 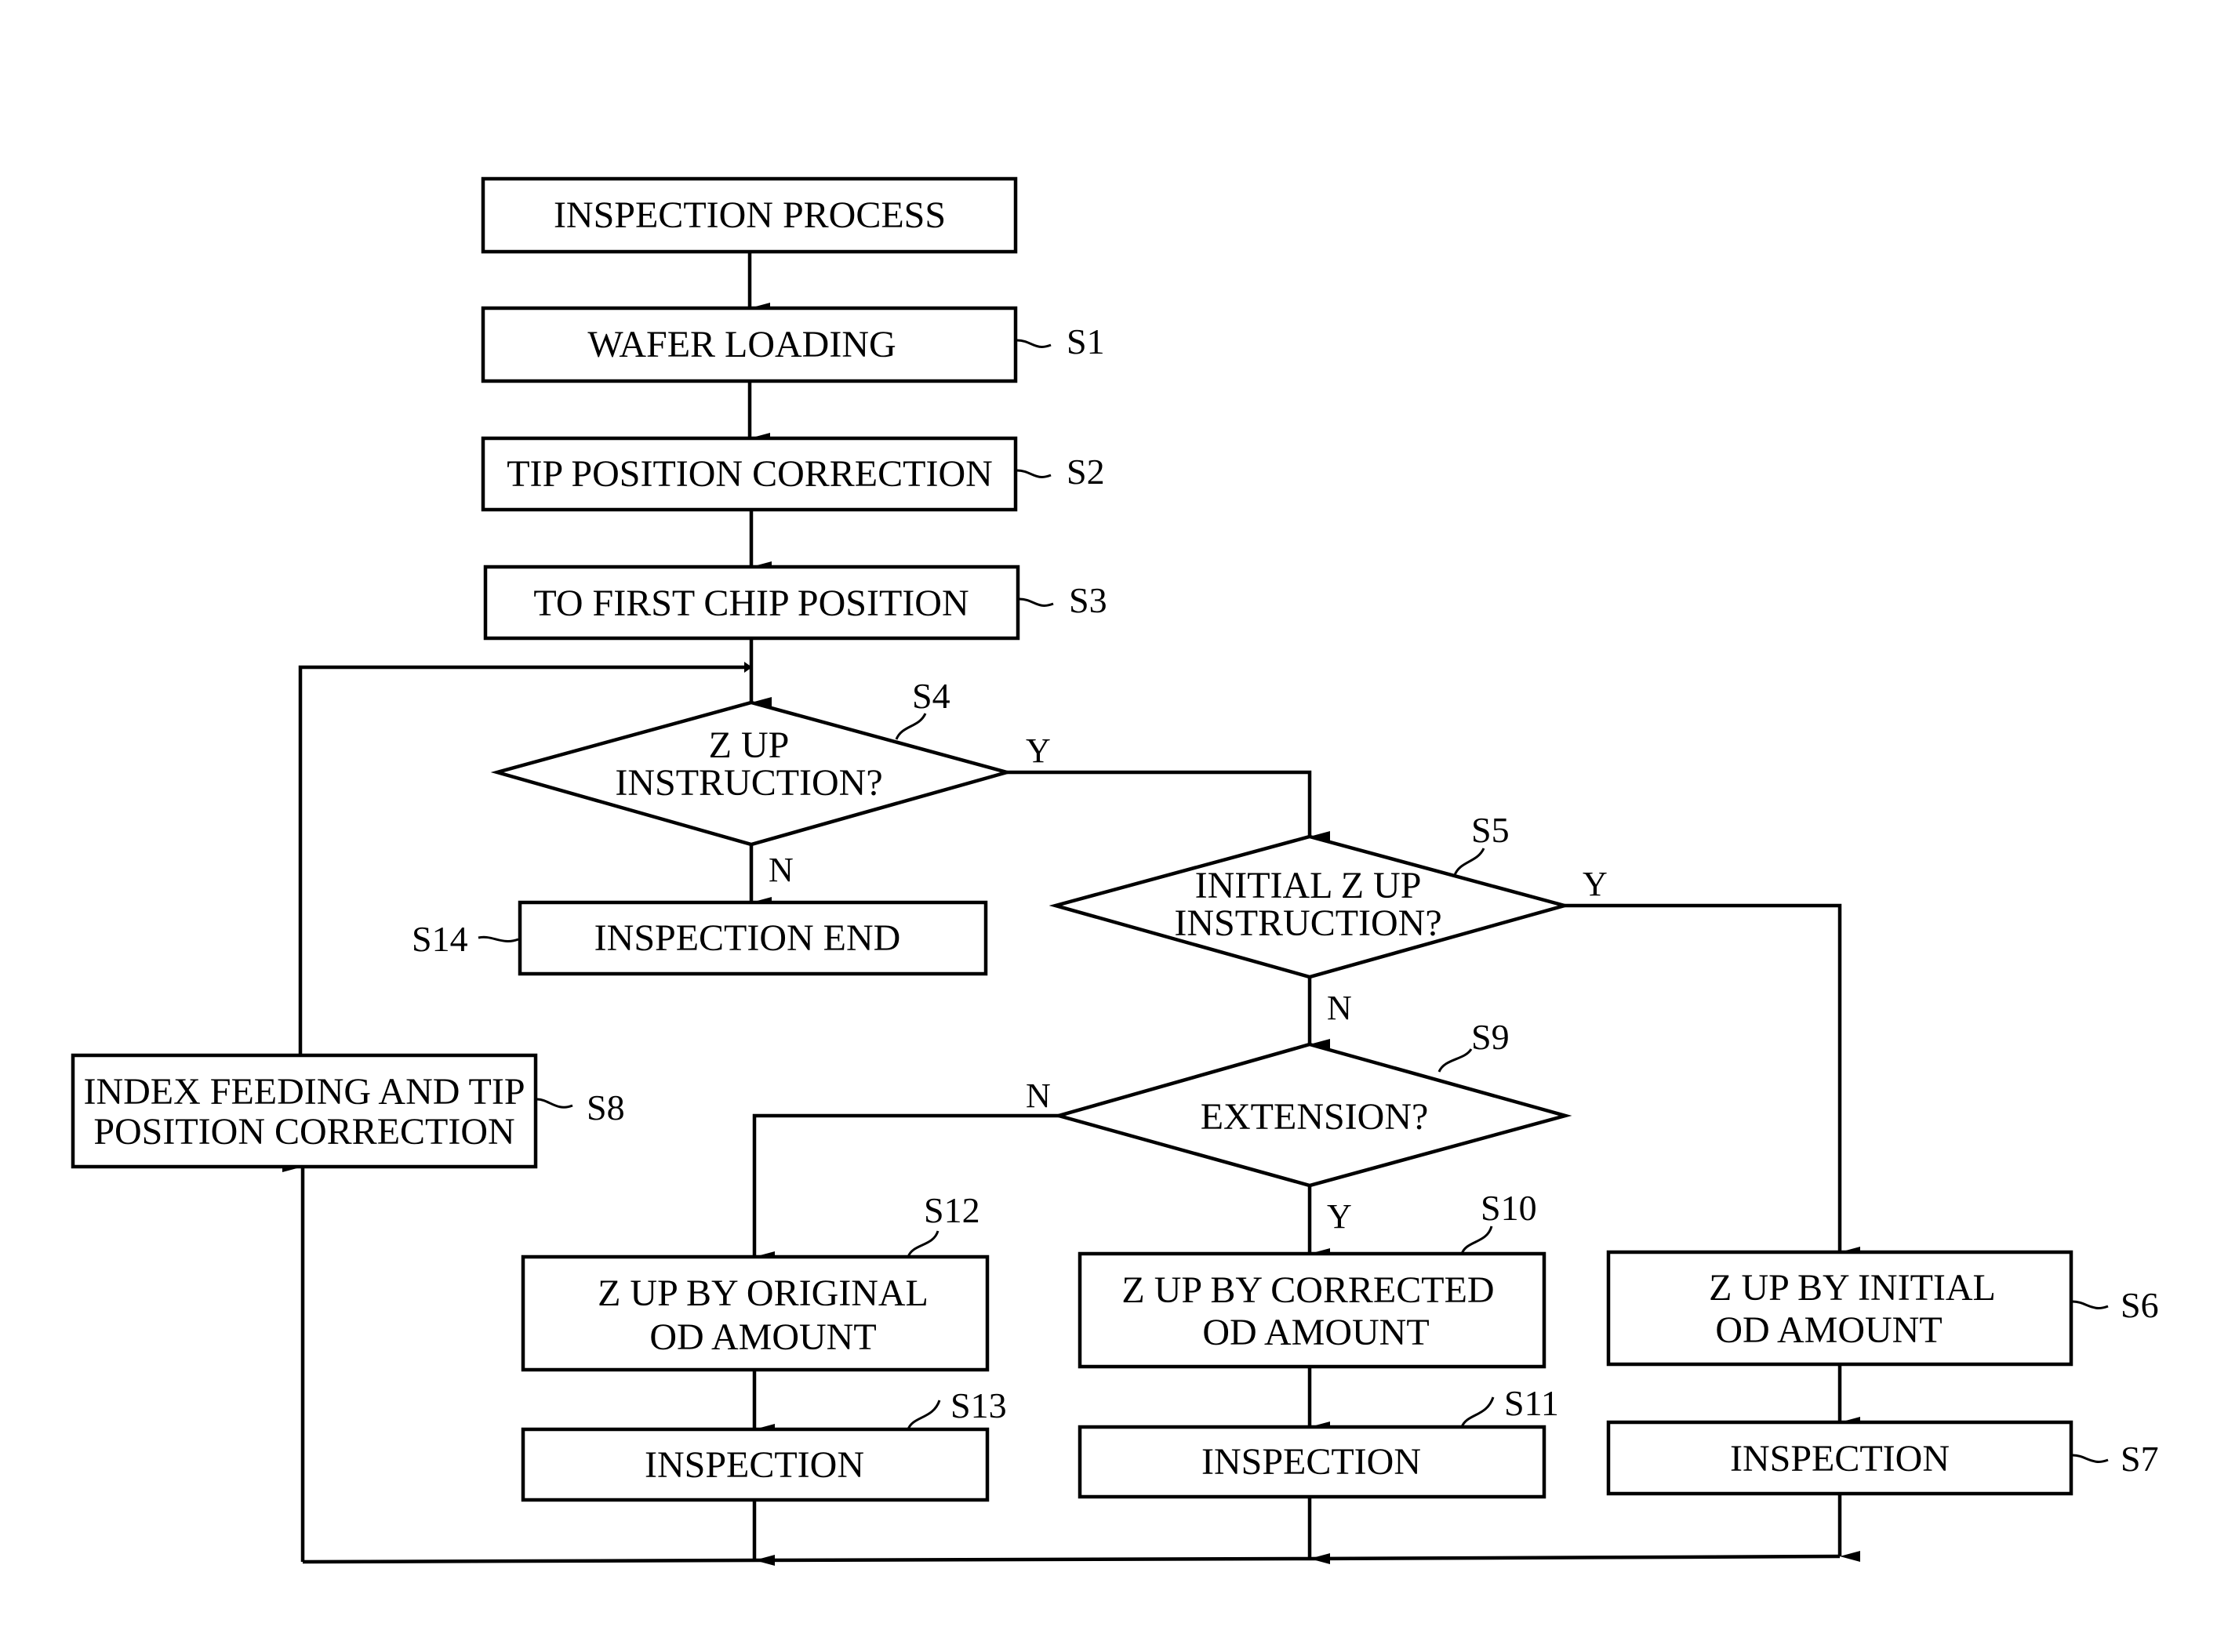 What do you see at coordinates (906, 1187) in the screenshot?
I see `edge-s9-s12` at bounding box center [906, 1187].